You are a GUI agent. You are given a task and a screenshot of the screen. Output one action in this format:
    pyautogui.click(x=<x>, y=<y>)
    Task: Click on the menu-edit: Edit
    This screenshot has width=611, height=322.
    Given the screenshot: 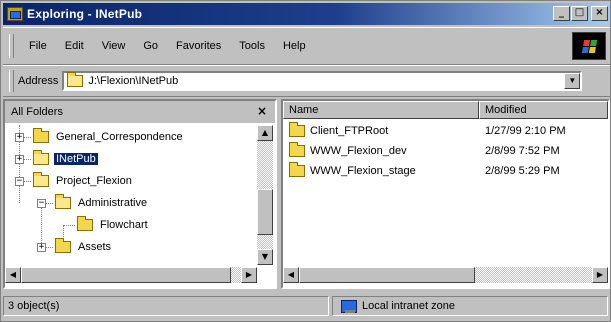 What is the action you would take?
    pyautogui.click(x=74, y=46)
    